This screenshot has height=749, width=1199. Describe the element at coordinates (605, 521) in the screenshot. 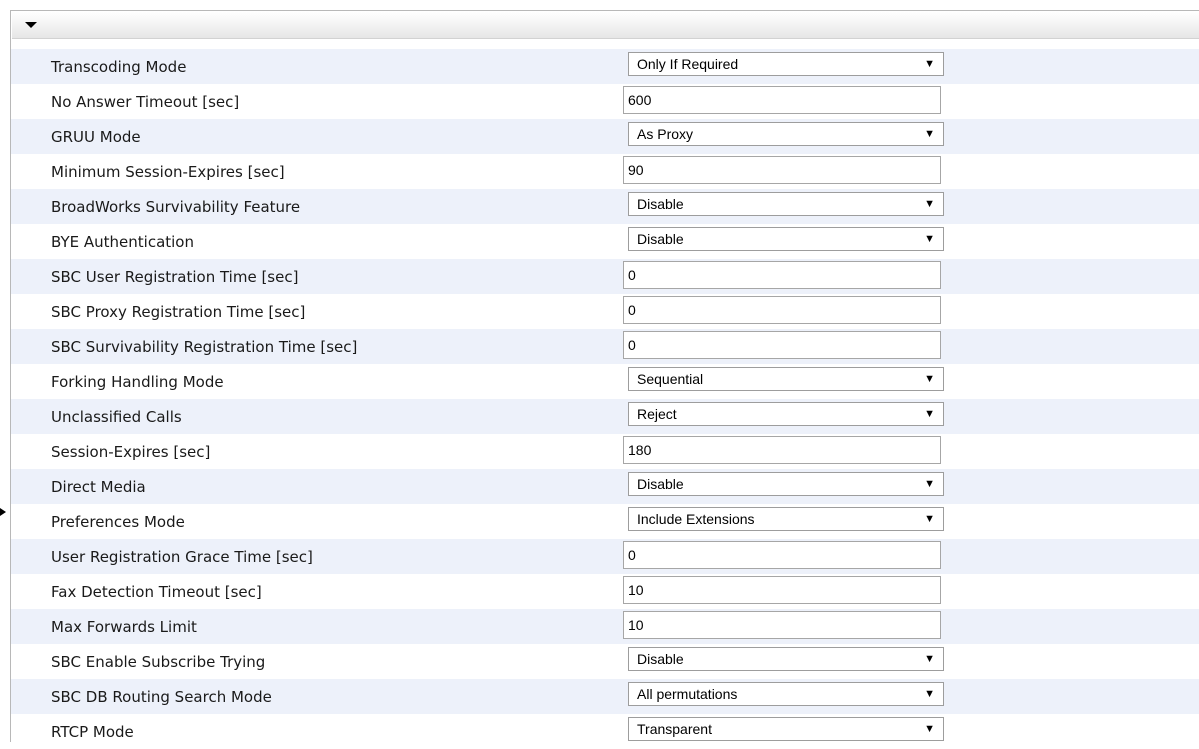

I see `settings-row: Preferences Mode Include Extensions ▼` at that location.